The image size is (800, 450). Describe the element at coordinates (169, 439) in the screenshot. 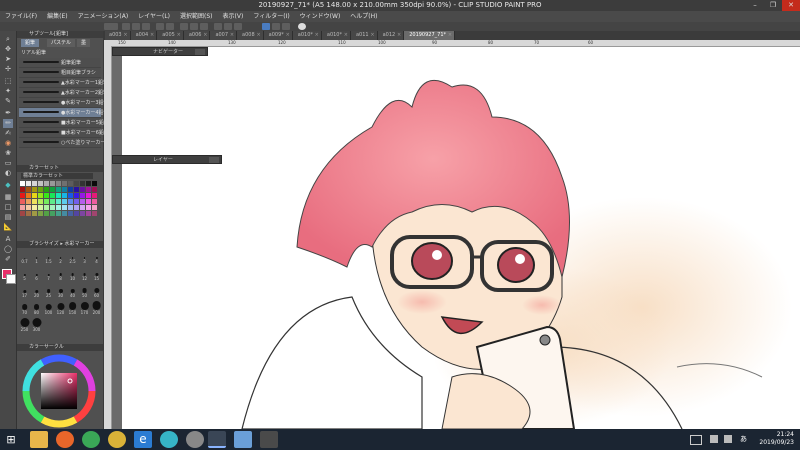

I see `chat-icon` at that location.